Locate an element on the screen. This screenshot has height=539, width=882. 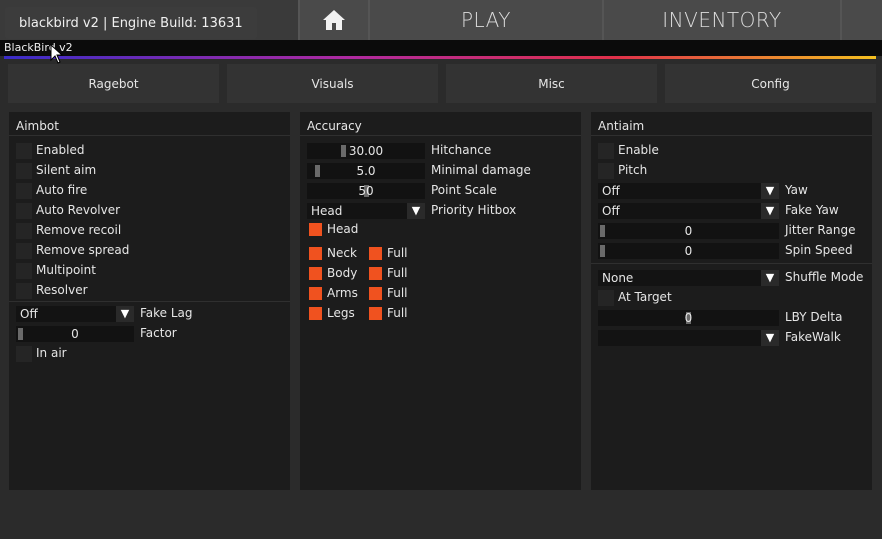
home-button is located at coordinates (333, 20).